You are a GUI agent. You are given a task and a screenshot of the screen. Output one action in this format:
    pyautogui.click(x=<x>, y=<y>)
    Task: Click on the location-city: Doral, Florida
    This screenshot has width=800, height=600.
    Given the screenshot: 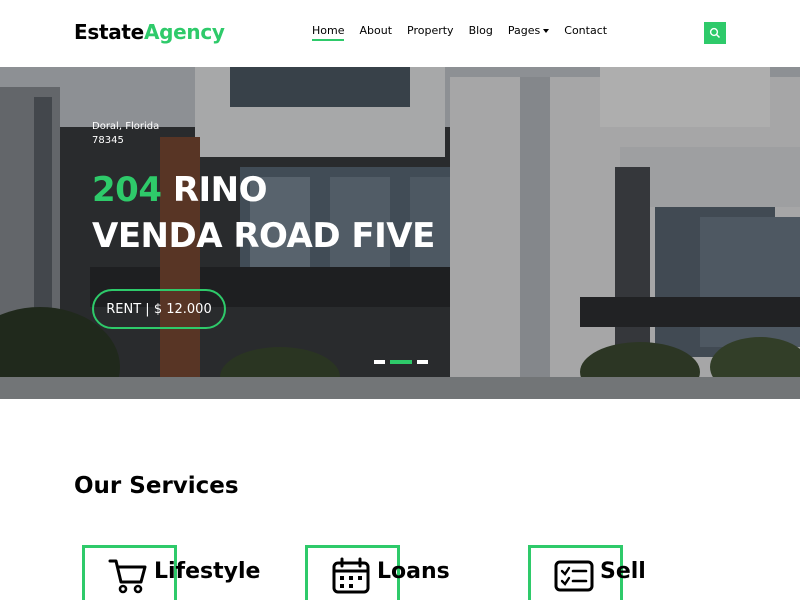 What is the action you would take?
    pyautogui.click(x=126, y=126)
    